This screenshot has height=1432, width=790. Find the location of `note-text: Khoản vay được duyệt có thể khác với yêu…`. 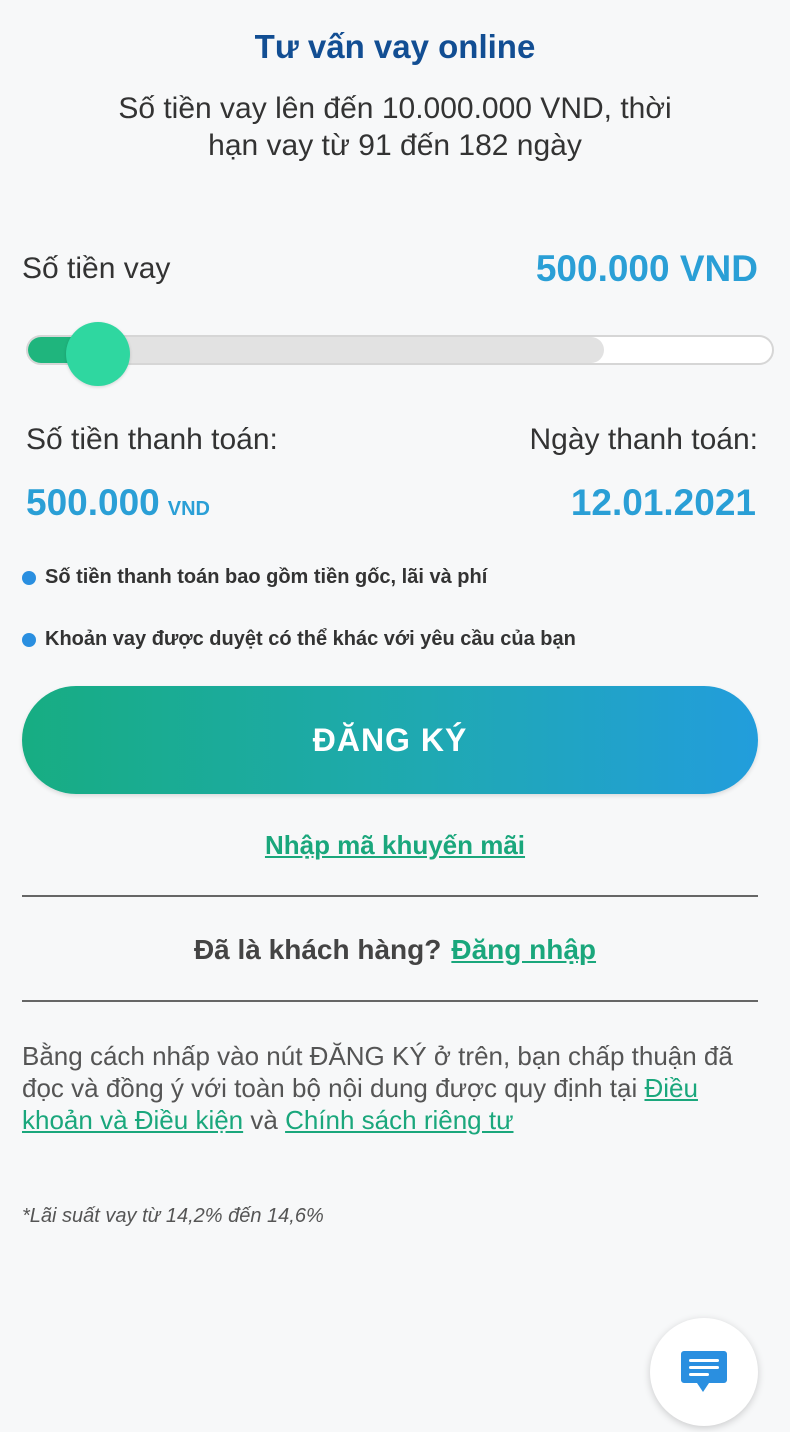

note-text: Khoản vay được duyệt có thể khác với yêu… is located at coordinates (310, 639).